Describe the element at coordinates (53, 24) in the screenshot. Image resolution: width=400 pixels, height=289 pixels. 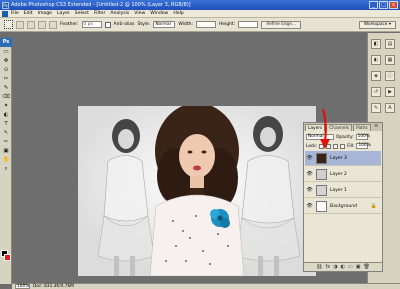
I see `intersect-selection-icon` at that location.